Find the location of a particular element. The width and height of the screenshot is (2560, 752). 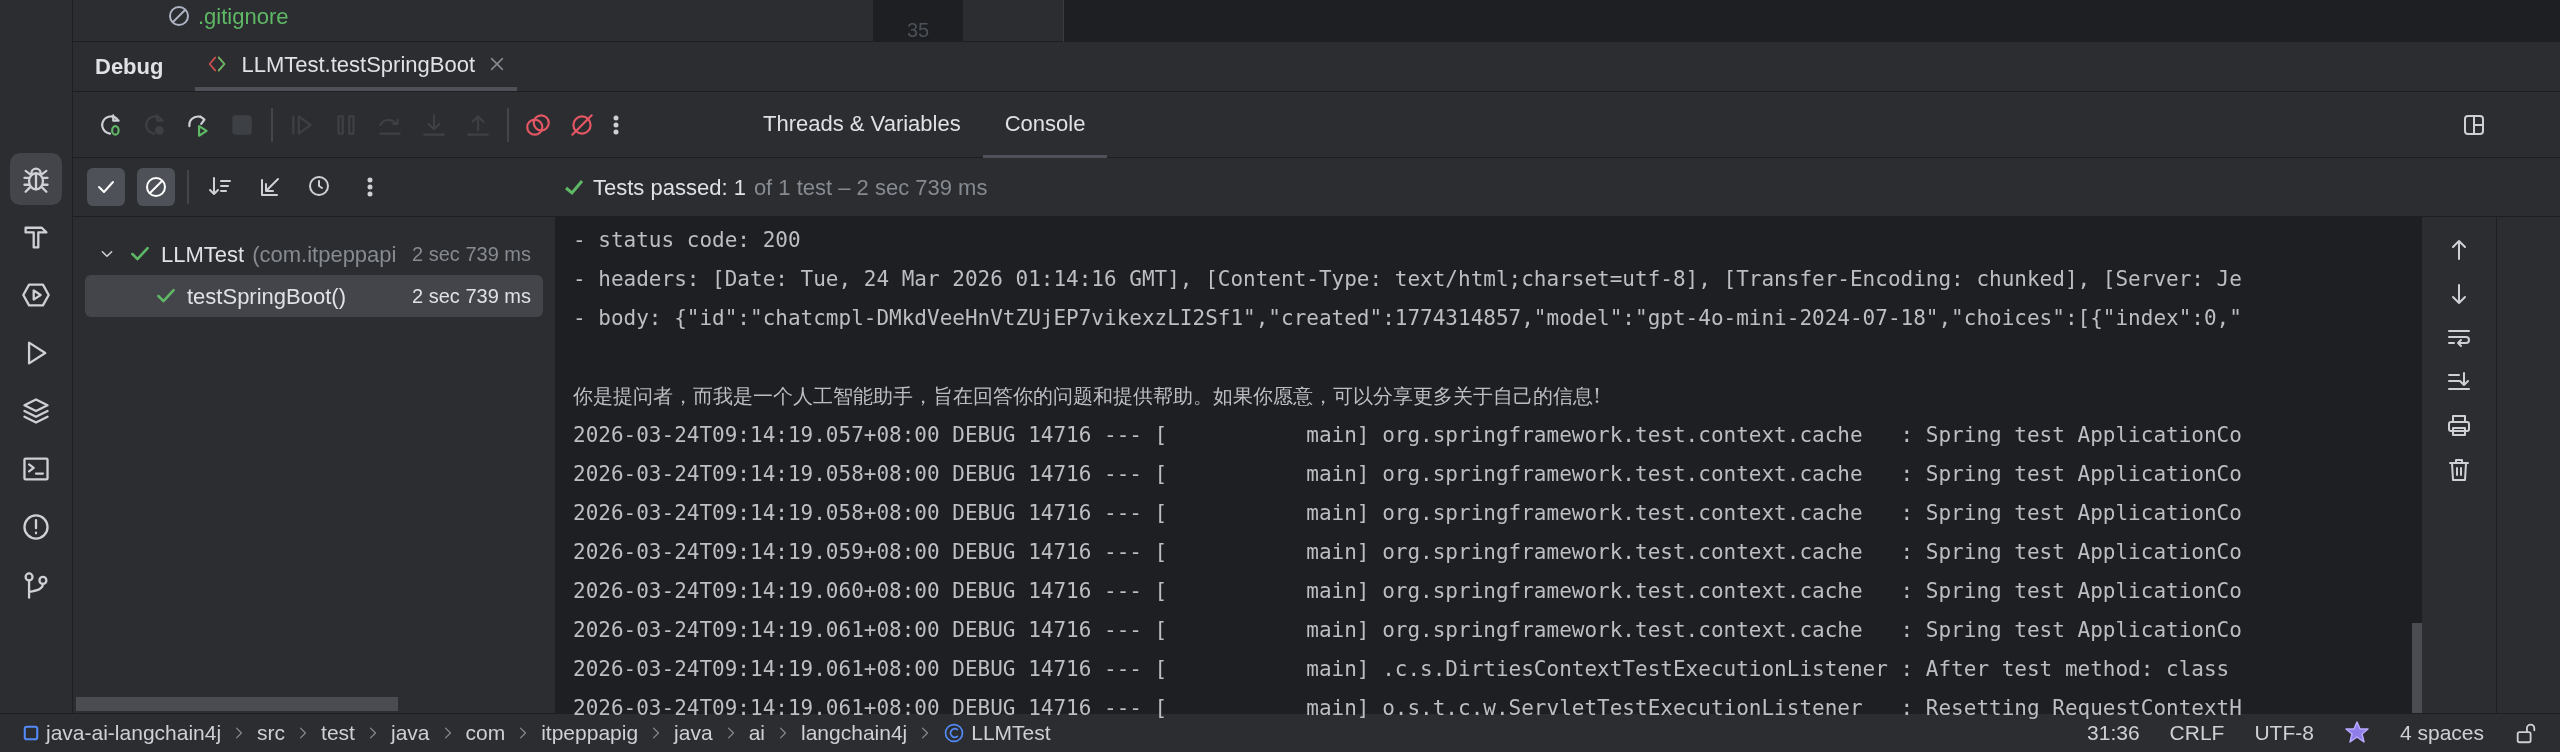

view-tab: Threads & Variables is located at coordinates (862, 124).